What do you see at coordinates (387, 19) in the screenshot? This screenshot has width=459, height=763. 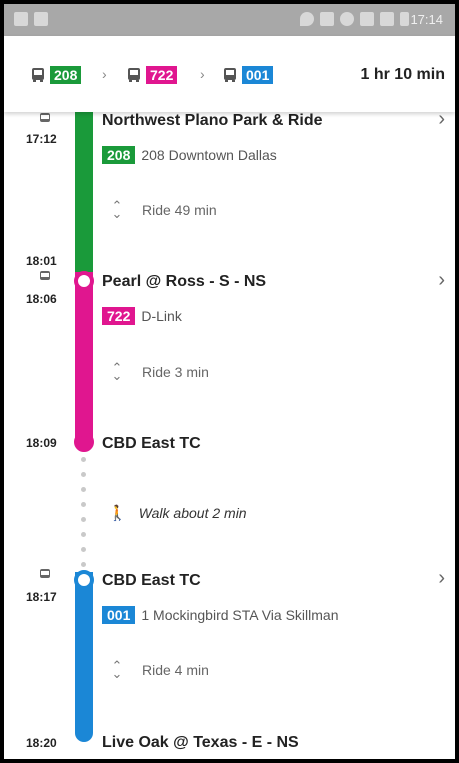 I see `signal-icon` at bounding box center [387, 19].